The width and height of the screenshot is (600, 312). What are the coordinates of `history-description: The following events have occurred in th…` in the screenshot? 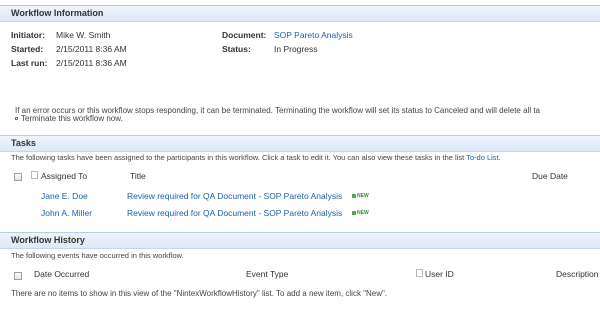 It's located at (97, 255).